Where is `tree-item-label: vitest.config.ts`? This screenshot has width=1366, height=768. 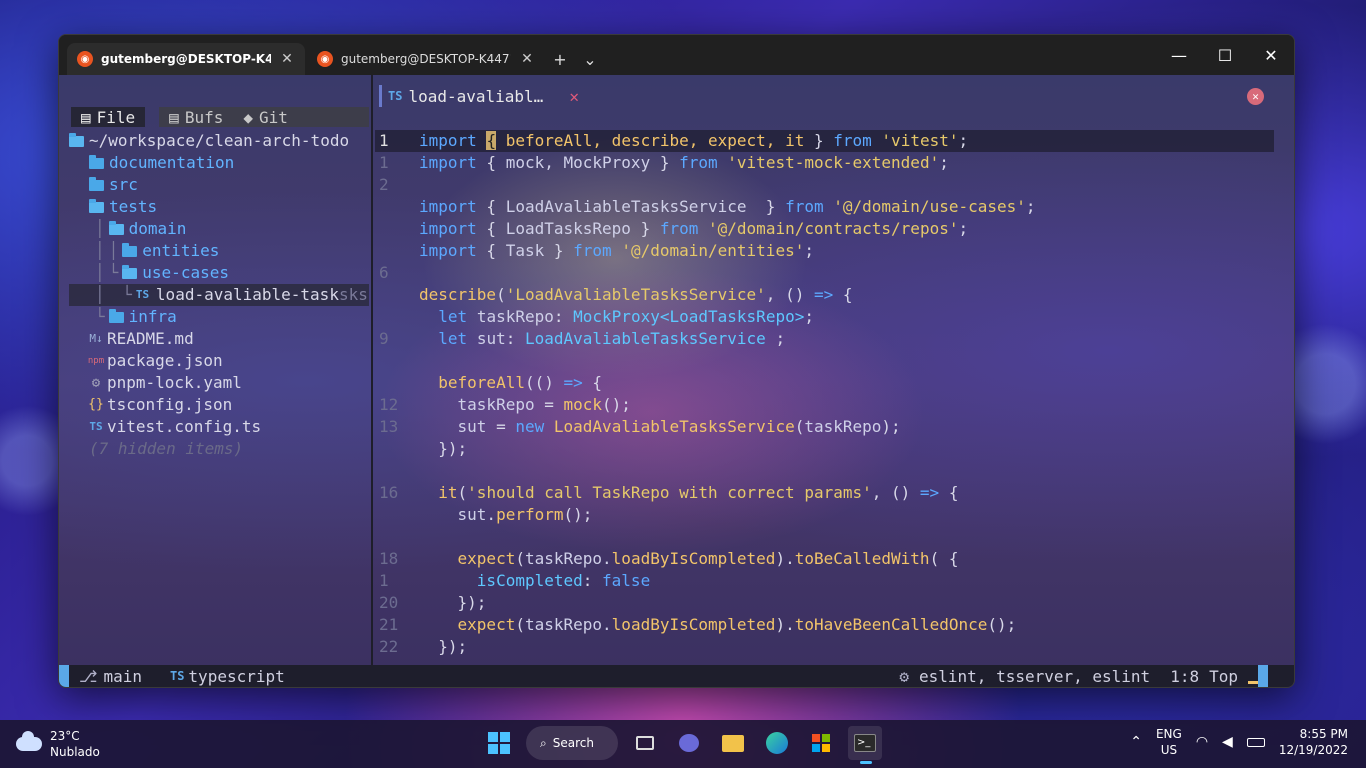
tree-item-label: vitest.config.ts is located at coordinates (184, 426).